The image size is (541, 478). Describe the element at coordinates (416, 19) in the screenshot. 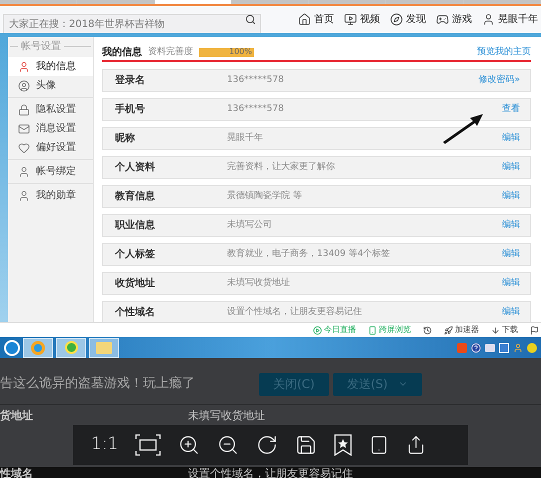

I see `nav-link: 发现` at that location.